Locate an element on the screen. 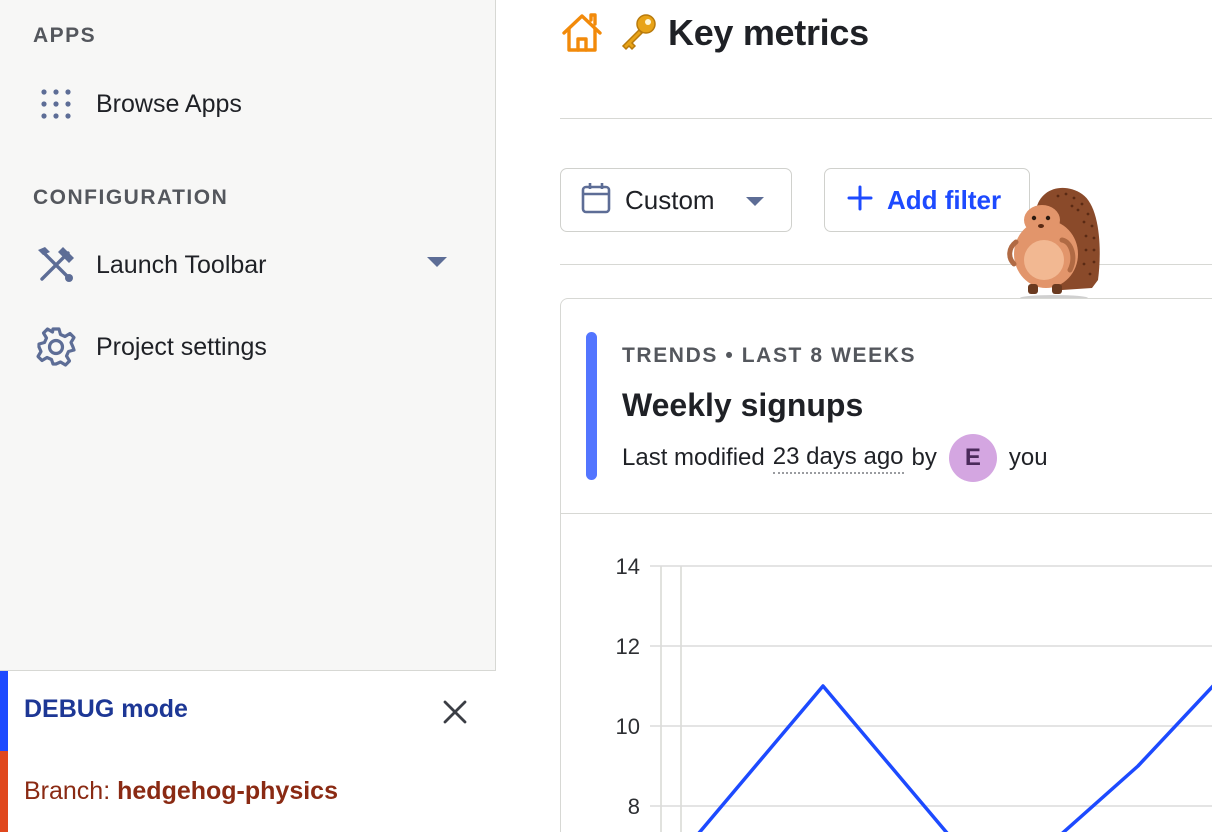  branch-row: Branch: hedgehog-physics is located at coordinates (248, 791).